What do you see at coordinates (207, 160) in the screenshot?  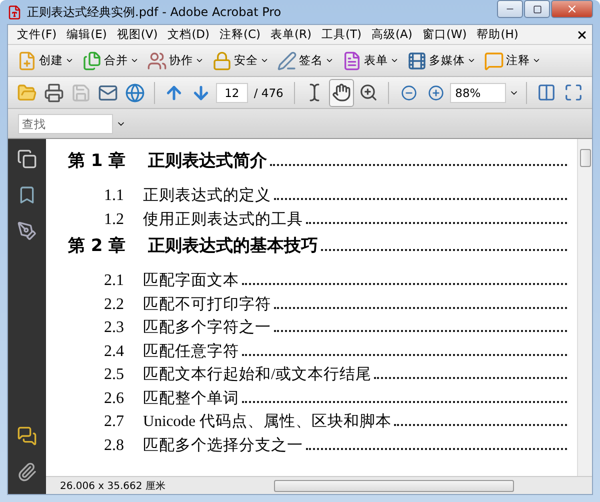 I see `chapter-title: 正则表达式简介` at bounding box center [207, 160].